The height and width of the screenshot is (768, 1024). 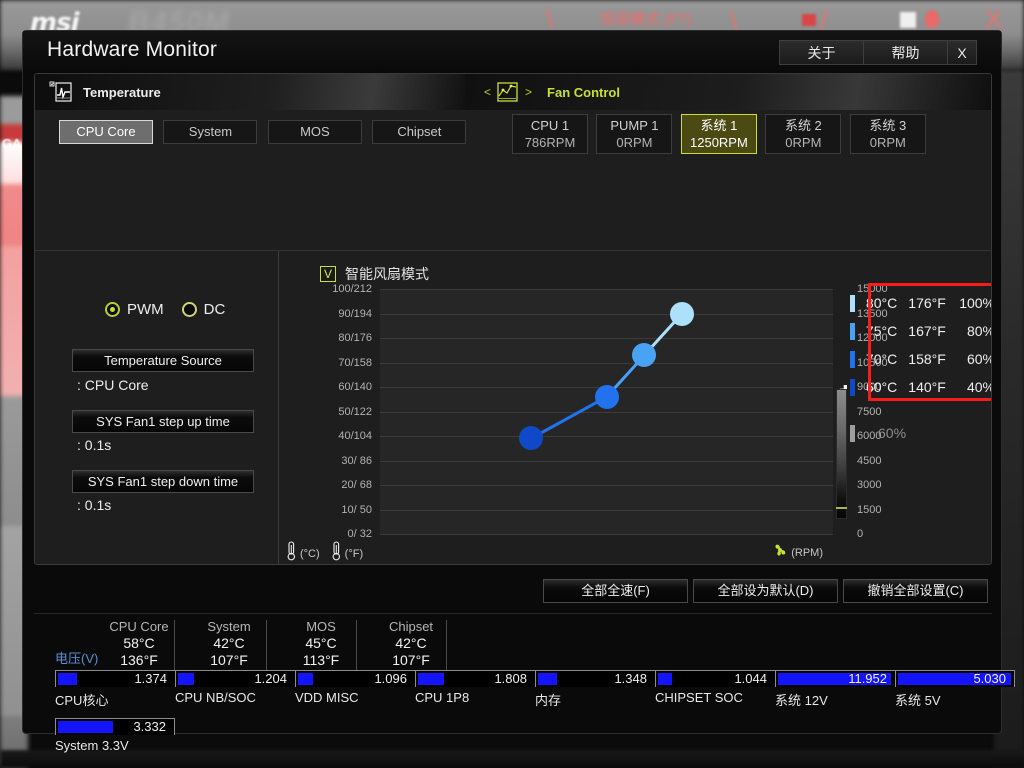 I want to click on fan-tab-sys3: 系统 3 0RPM, so click(x=887, y=134).